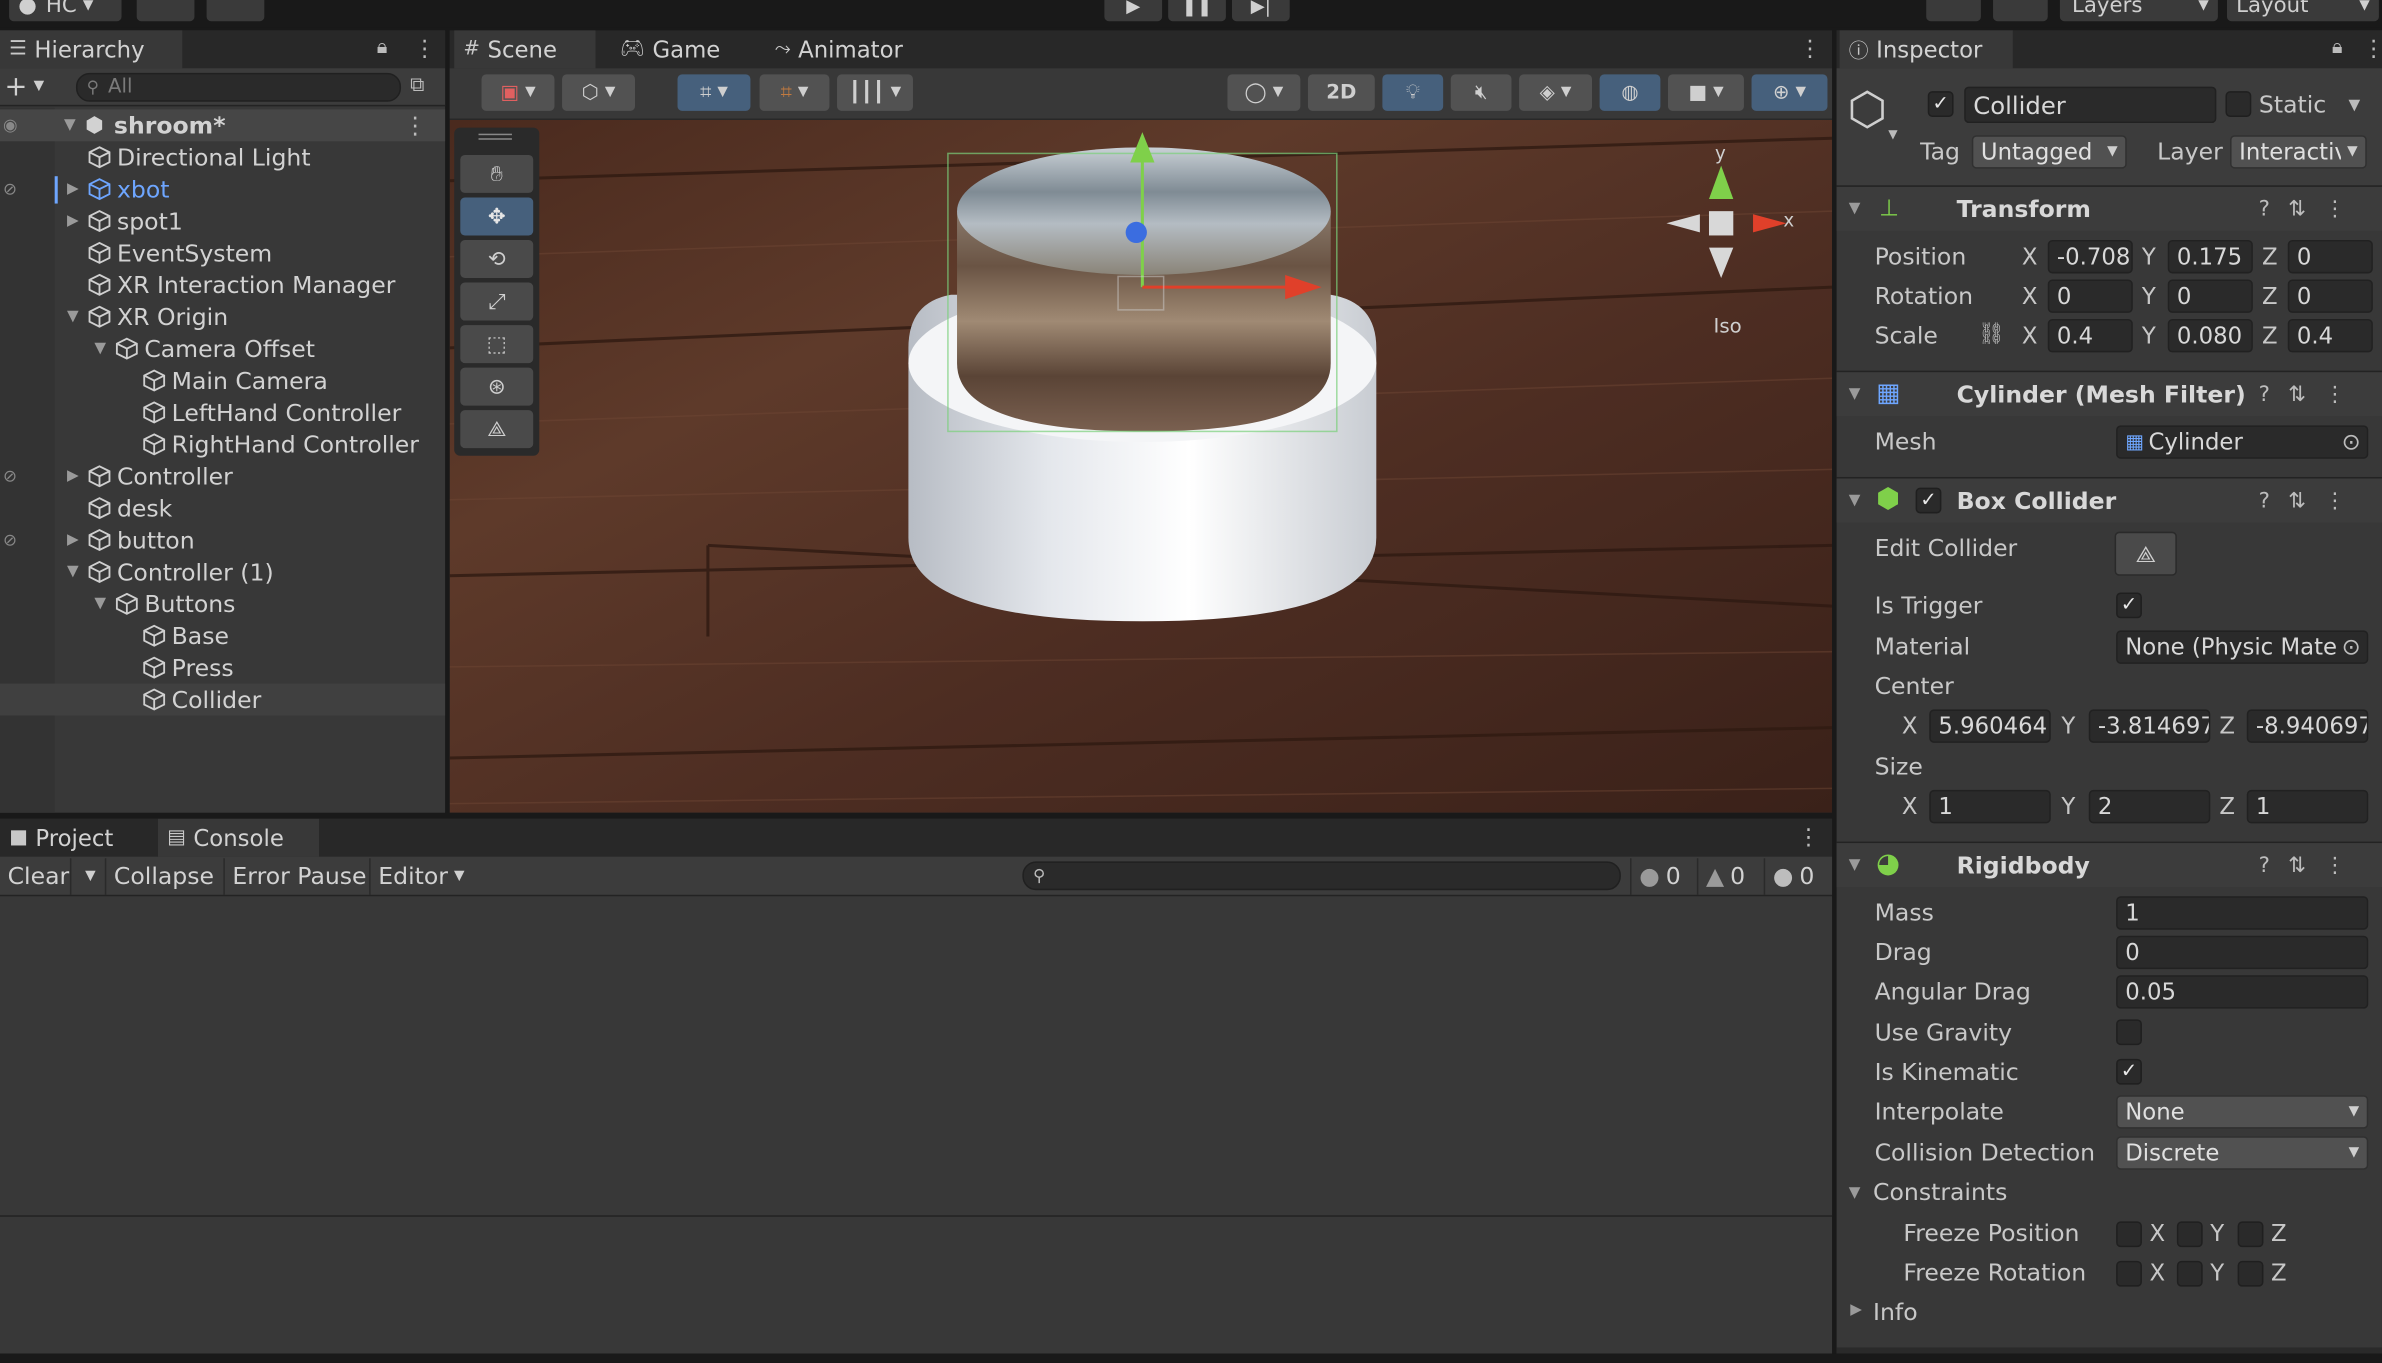  Describe the element at coordinates (1481, 92) in the screenshot. I see `audio-button: 🔇︎` at that location.